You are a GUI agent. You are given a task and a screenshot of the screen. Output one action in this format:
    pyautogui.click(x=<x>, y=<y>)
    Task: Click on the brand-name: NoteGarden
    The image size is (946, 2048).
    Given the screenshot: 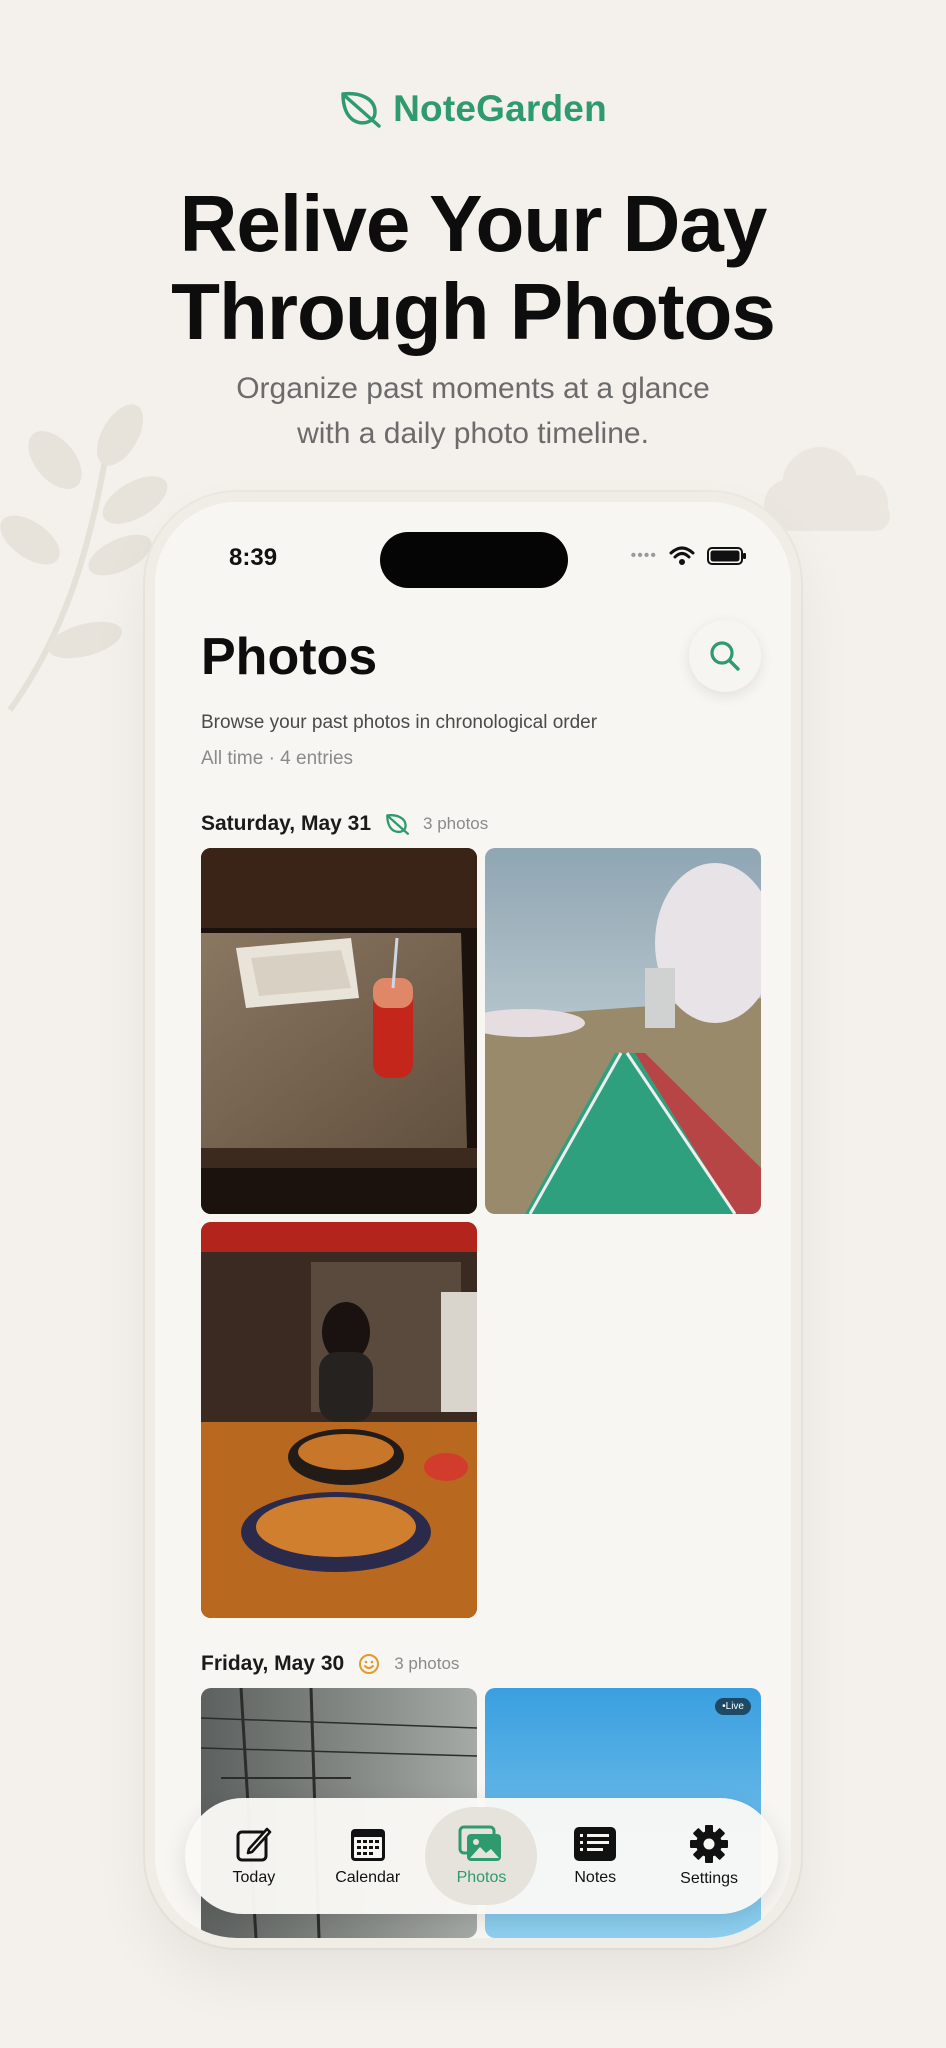 What is the action you would take?
    pyautogui.click(x=500, y=108)
    